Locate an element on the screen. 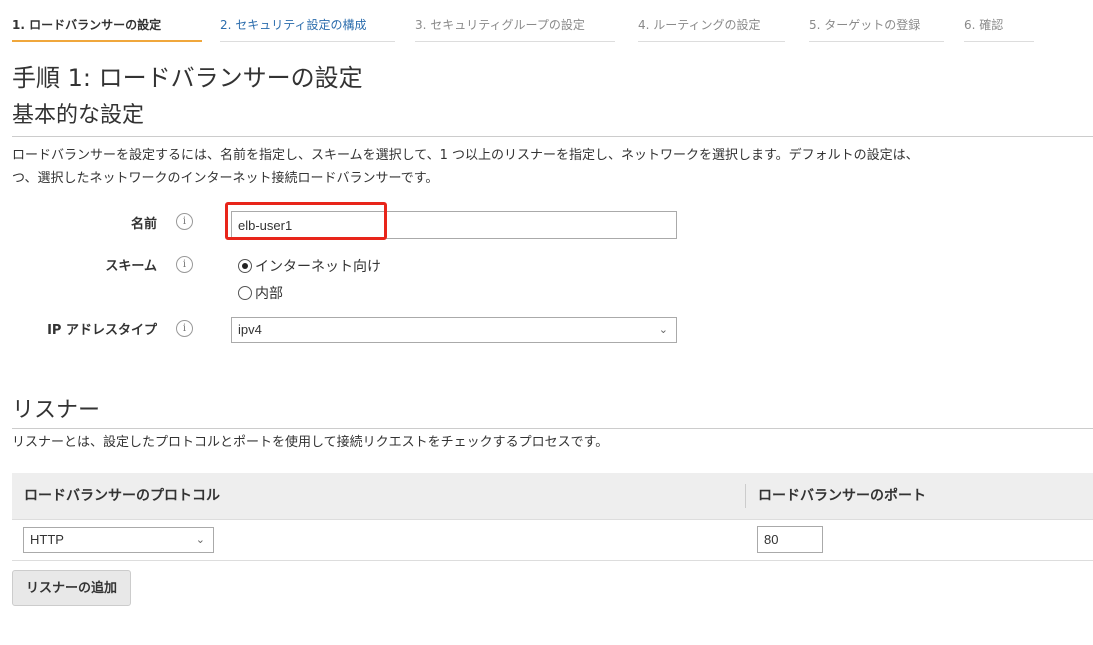  column-header-port: ロードバランサーのポート is located at coordinates (842, 496).